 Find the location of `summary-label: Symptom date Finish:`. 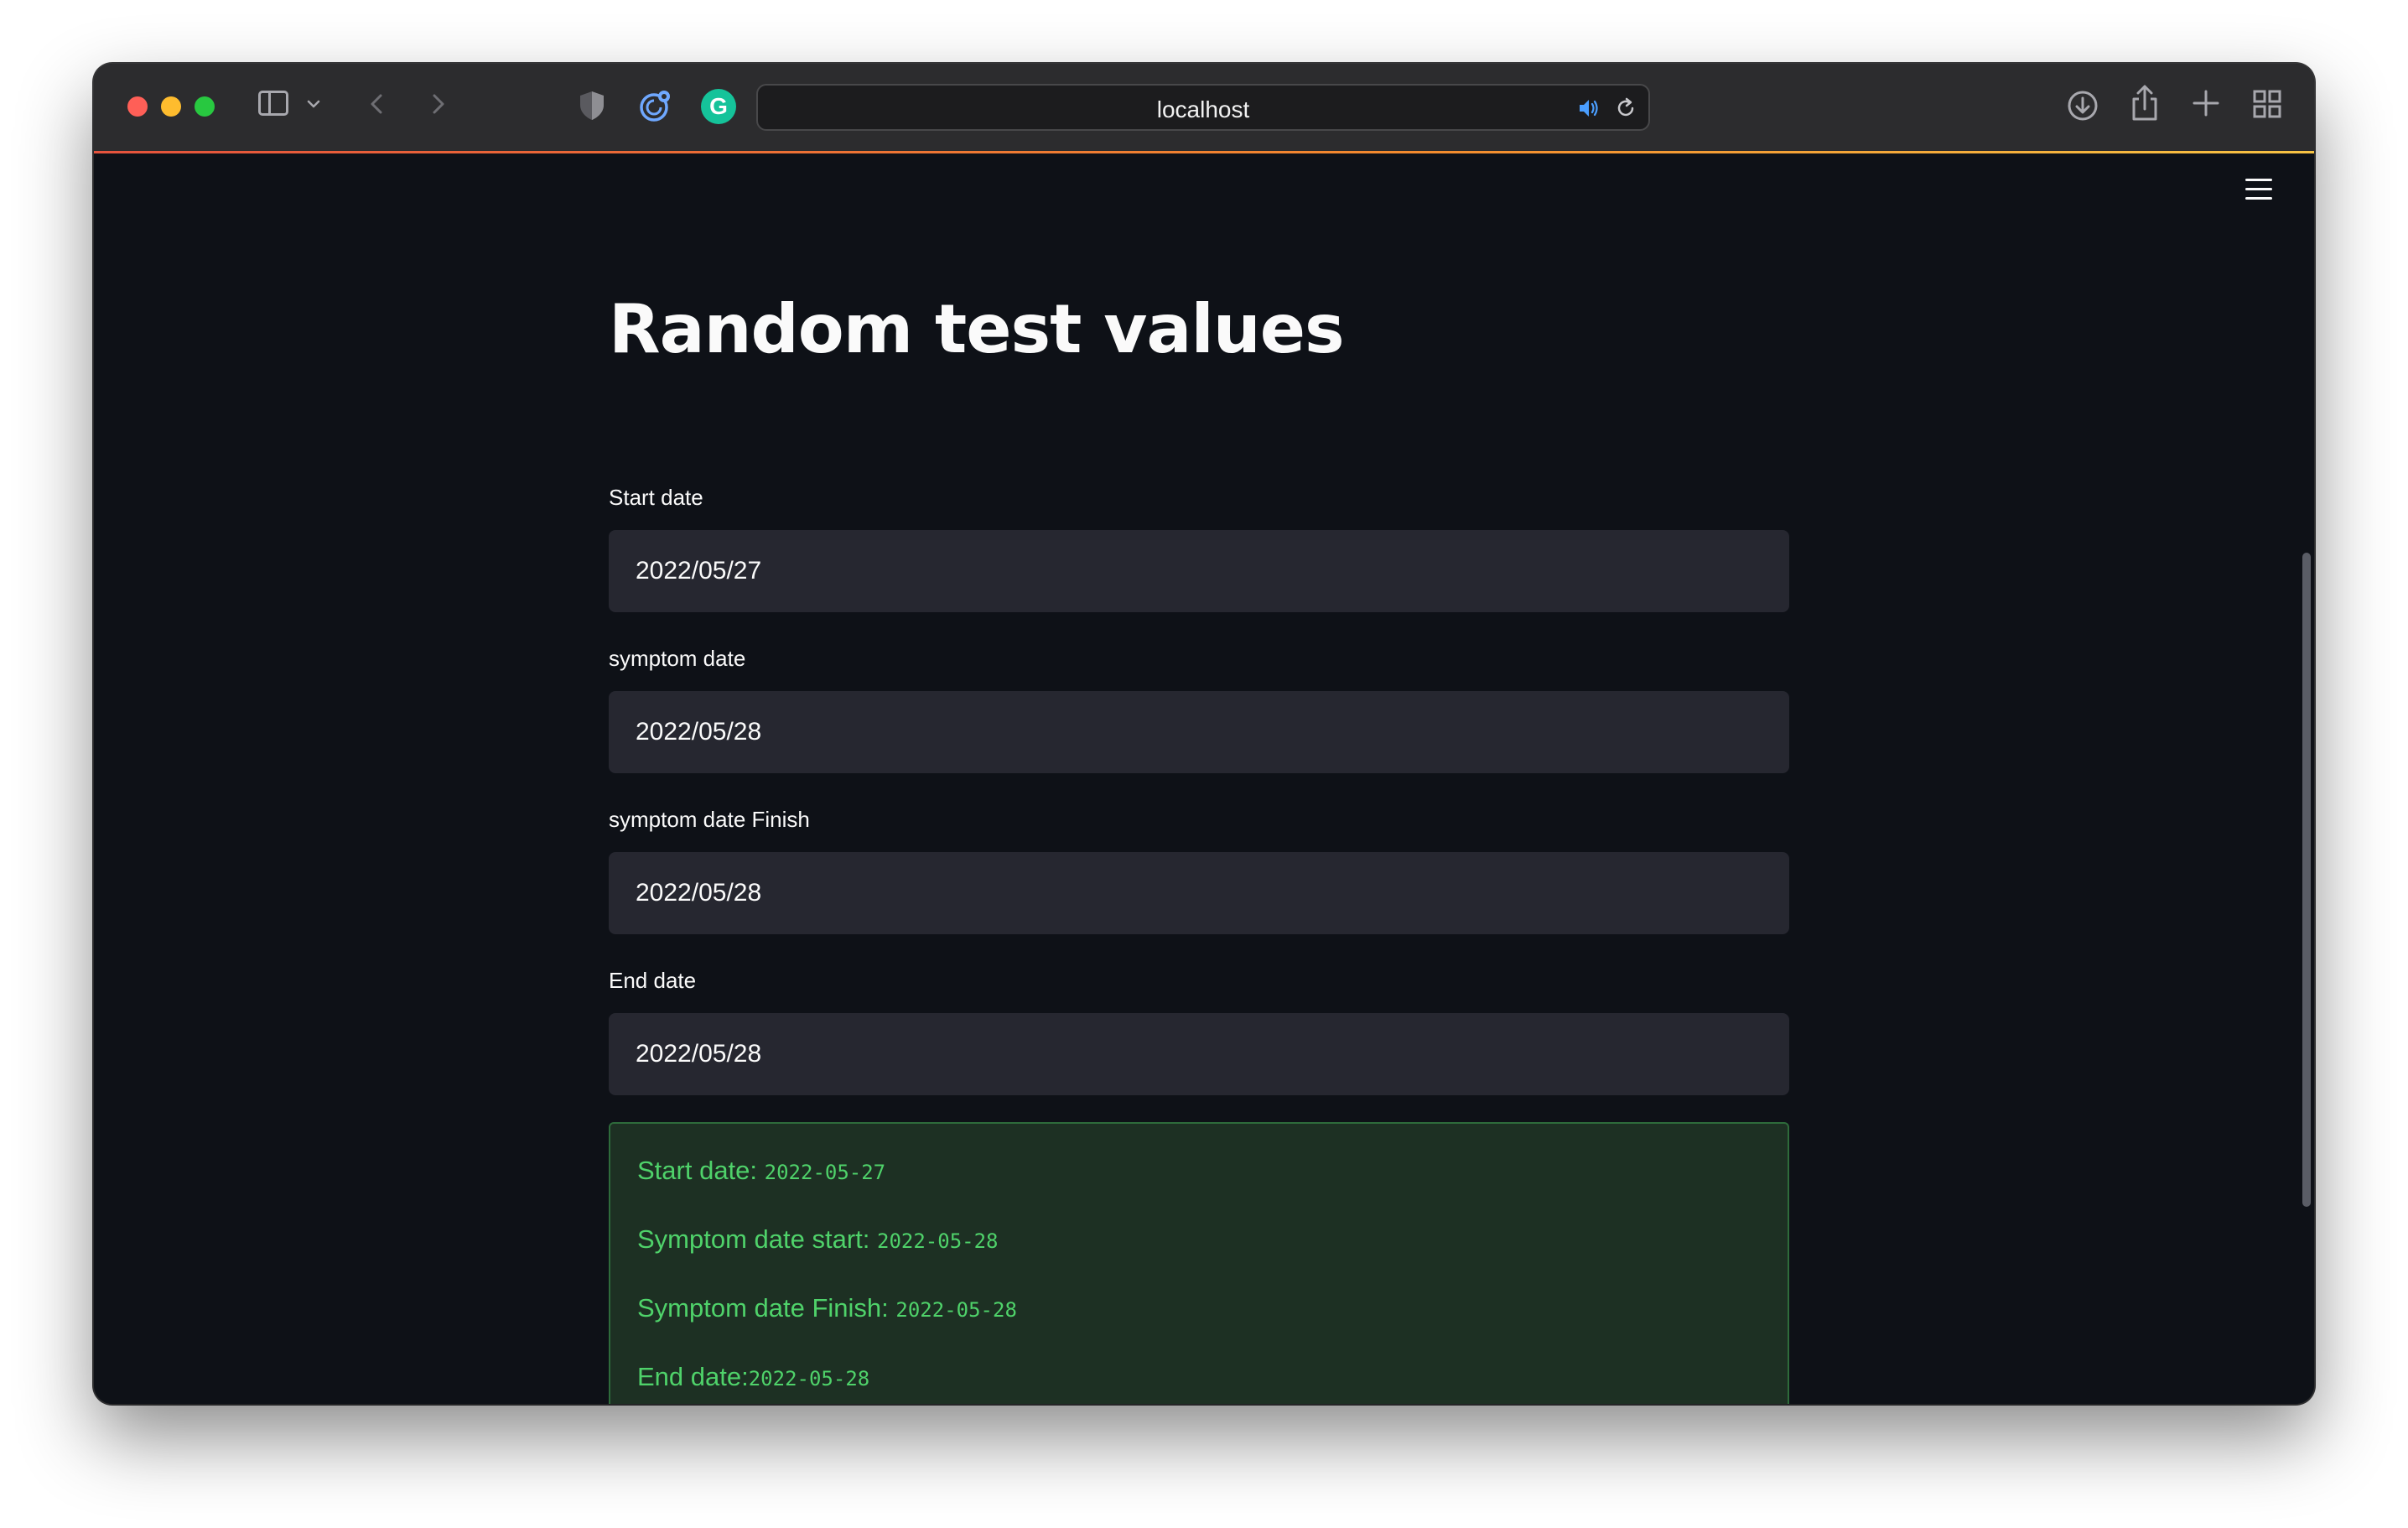

summary-label: Symptom date Finish: is located at coordinates (766, 1308).